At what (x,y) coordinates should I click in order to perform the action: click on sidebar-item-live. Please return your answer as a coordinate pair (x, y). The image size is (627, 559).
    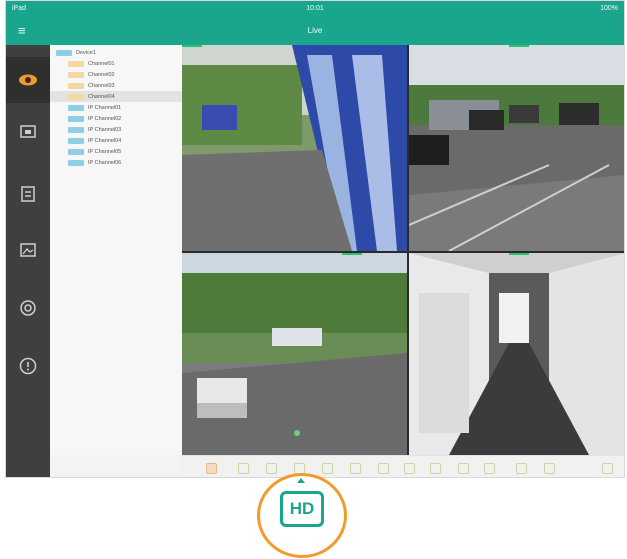
    Looking at the image, I should click on (28, 80).